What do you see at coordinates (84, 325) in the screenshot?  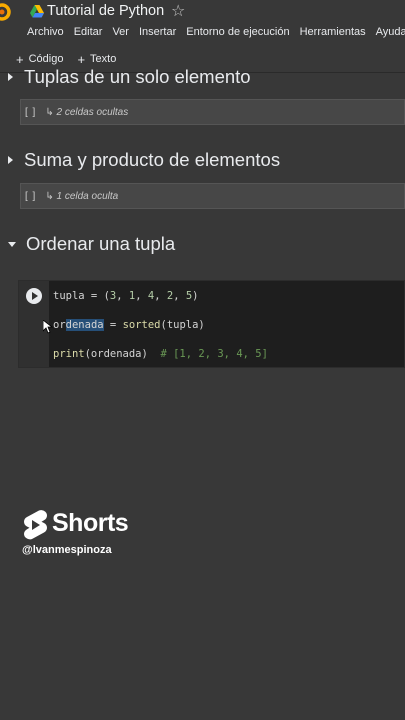 I see `selected-text: denada` at bounding box center [84, 325].